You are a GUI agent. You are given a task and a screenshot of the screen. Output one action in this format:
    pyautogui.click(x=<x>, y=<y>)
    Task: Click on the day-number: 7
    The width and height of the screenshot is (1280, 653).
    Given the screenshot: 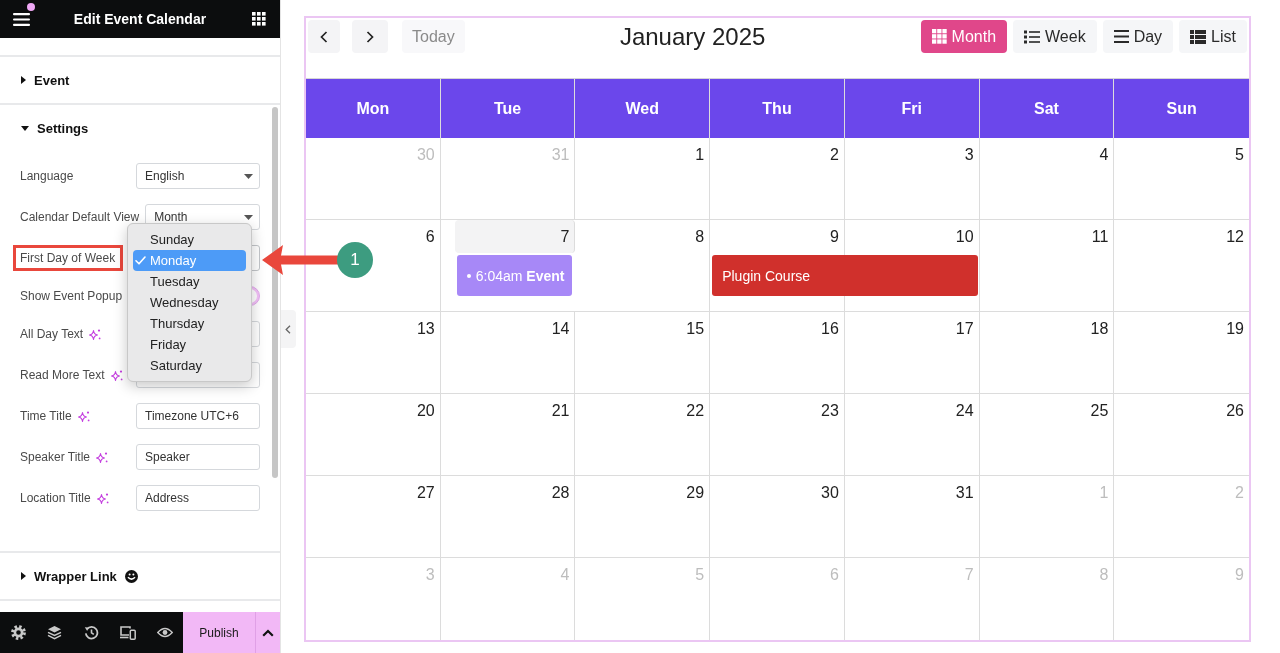 What is the action you would take?
    pyautogui.click(x=565, y=237)
    